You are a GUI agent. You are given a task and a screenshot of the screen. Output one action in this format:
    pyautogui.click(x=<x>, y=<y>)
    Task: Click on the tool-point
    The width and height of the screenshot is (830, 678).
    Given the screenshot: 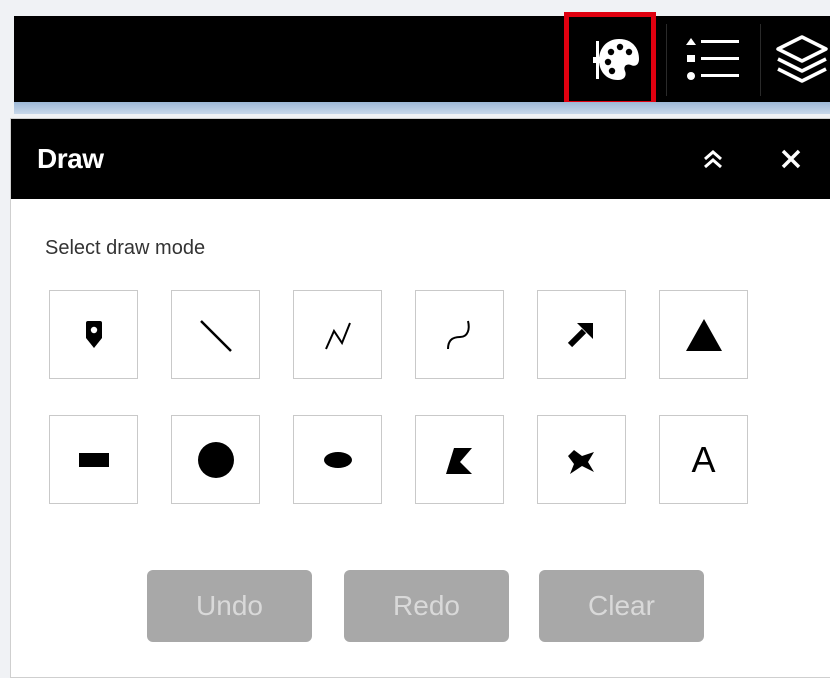 What is the action you would take?
    pyautogui.click(x=93, y=334)
    